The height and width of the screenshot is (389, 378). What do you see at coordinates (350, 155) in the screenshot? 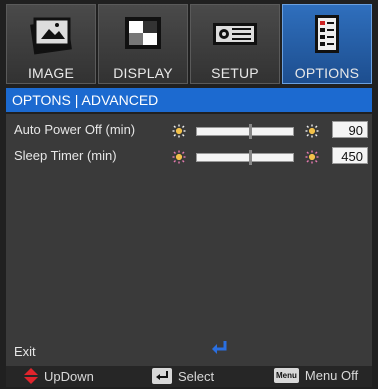
I see `setting-value: 450` at bounding box center [350, 155].